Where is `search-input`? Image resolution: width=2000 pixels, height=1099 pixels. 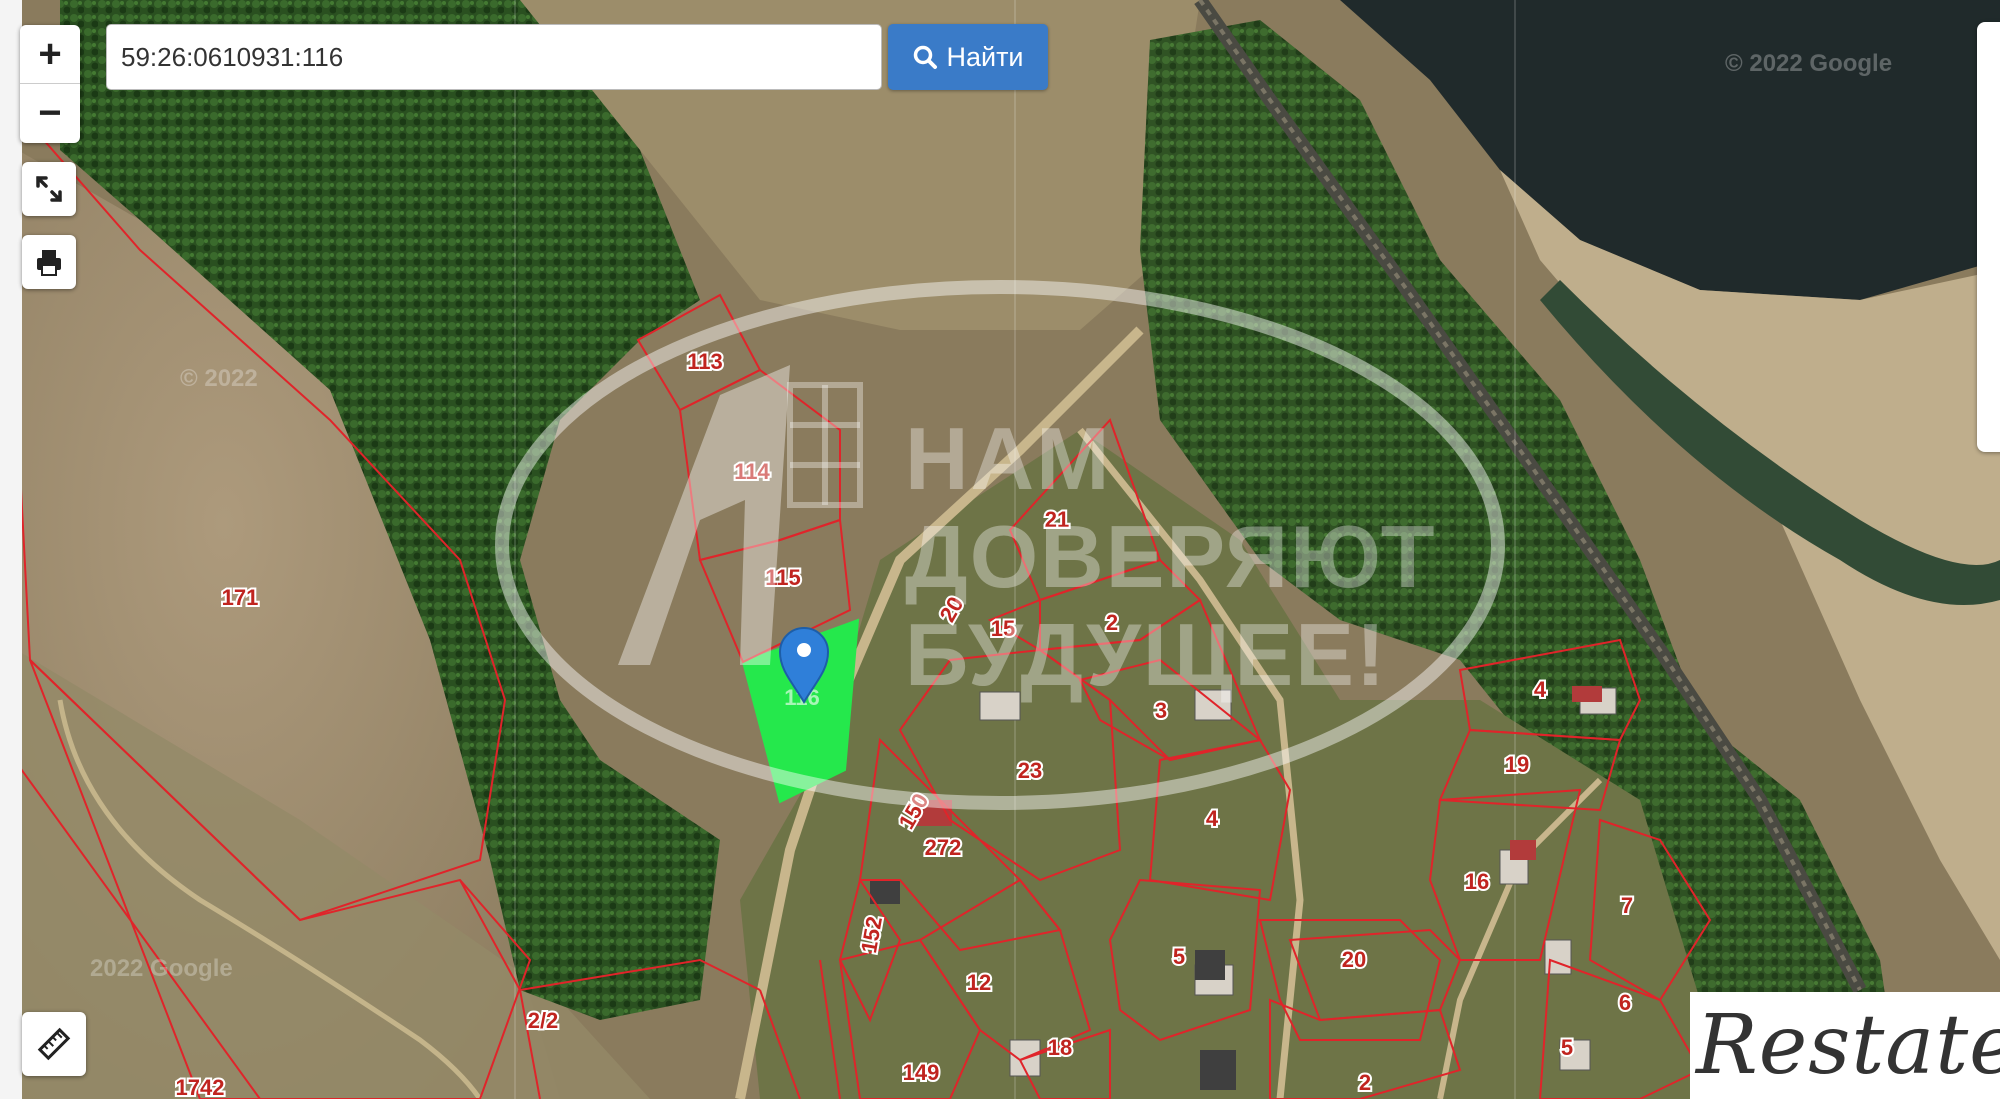
search-input is located at coordinates (494, 57).